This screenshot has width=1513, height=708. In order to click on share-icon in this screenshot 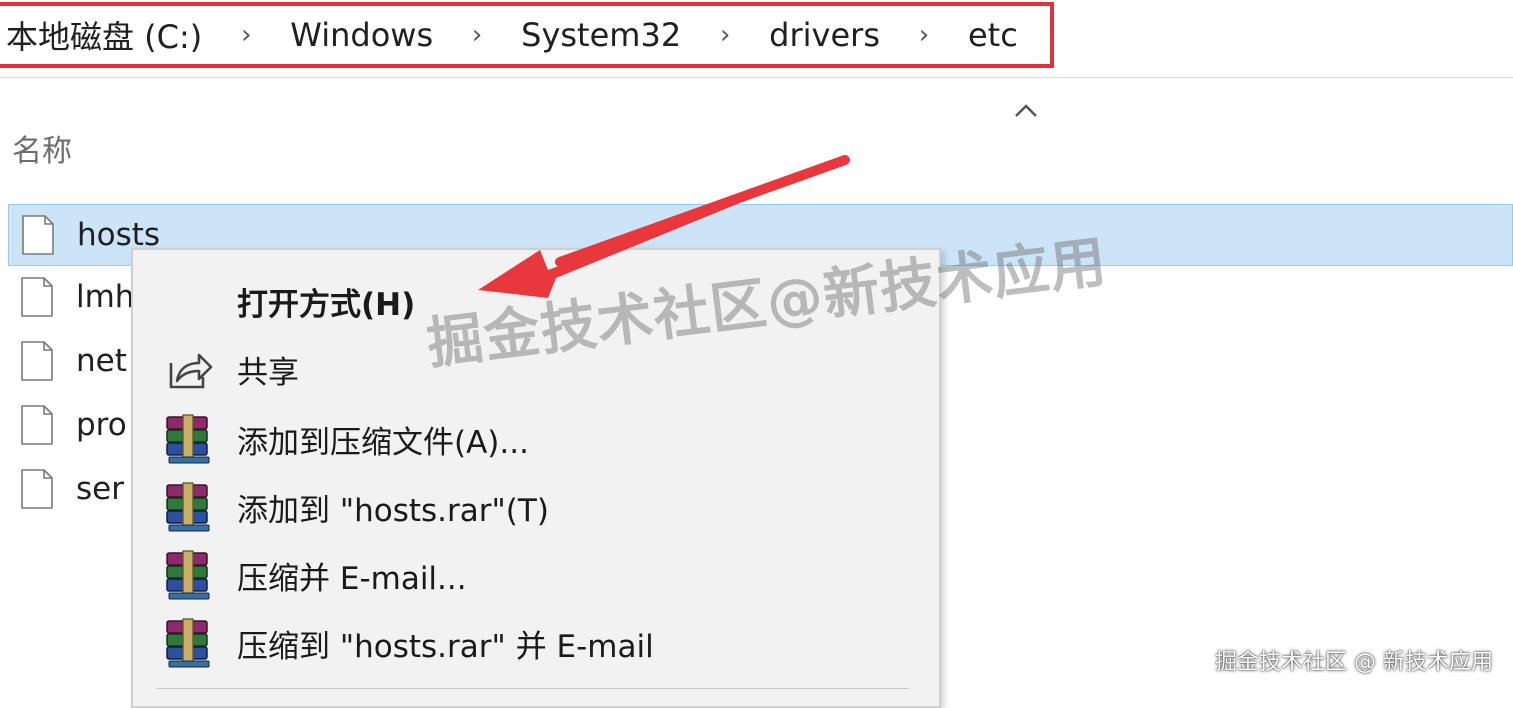, I will do `click(191, 371)`.